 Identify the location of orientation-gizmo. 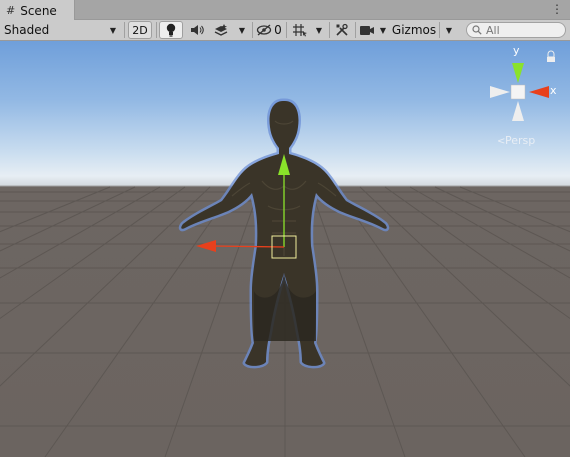
(522, 85).